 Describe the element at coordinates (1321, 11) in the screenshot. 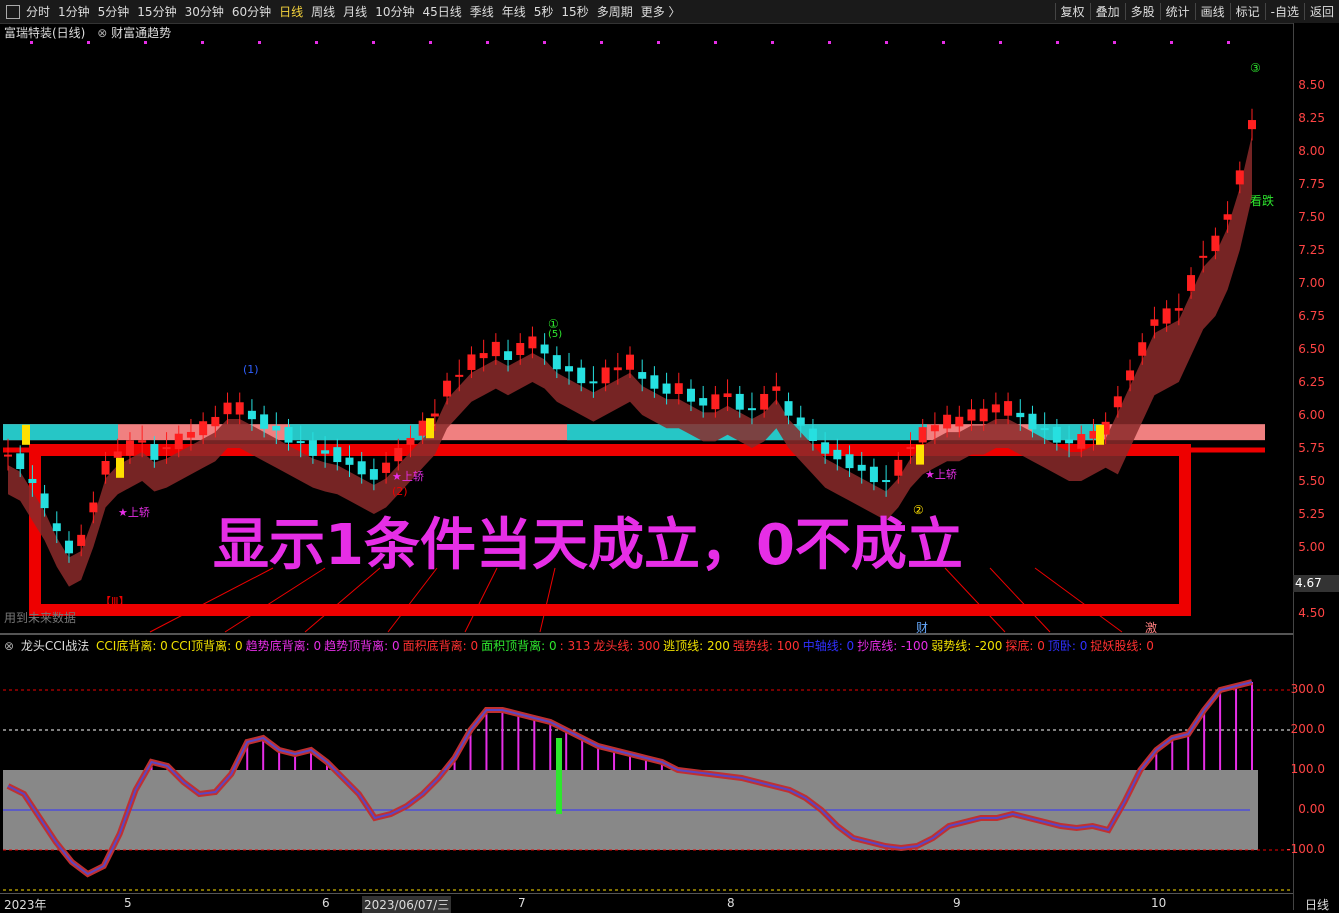

I see `toolbar-button: 返回` at that location.